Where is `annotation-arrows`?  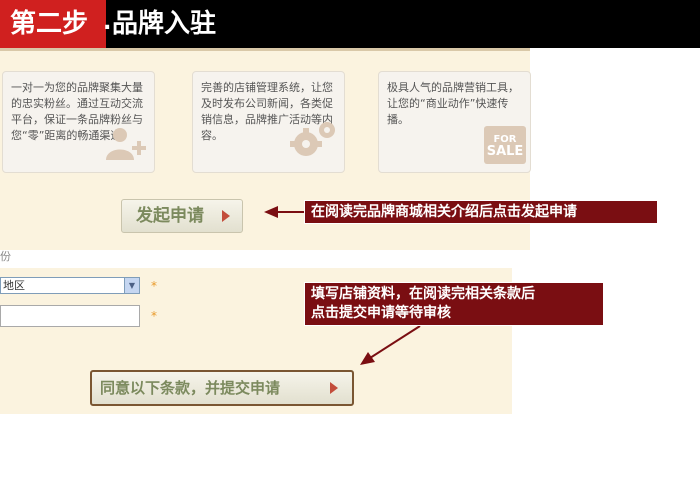 annotation-arrows is located at coordinates (342, 285).